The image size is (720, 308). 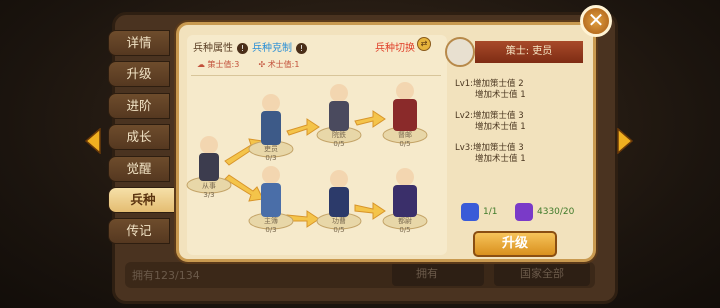 What do you see at coordinates (339, 202) in the screenshot?
I see `unit-node: 功曹 0/5` at bounding box center [339, 202].